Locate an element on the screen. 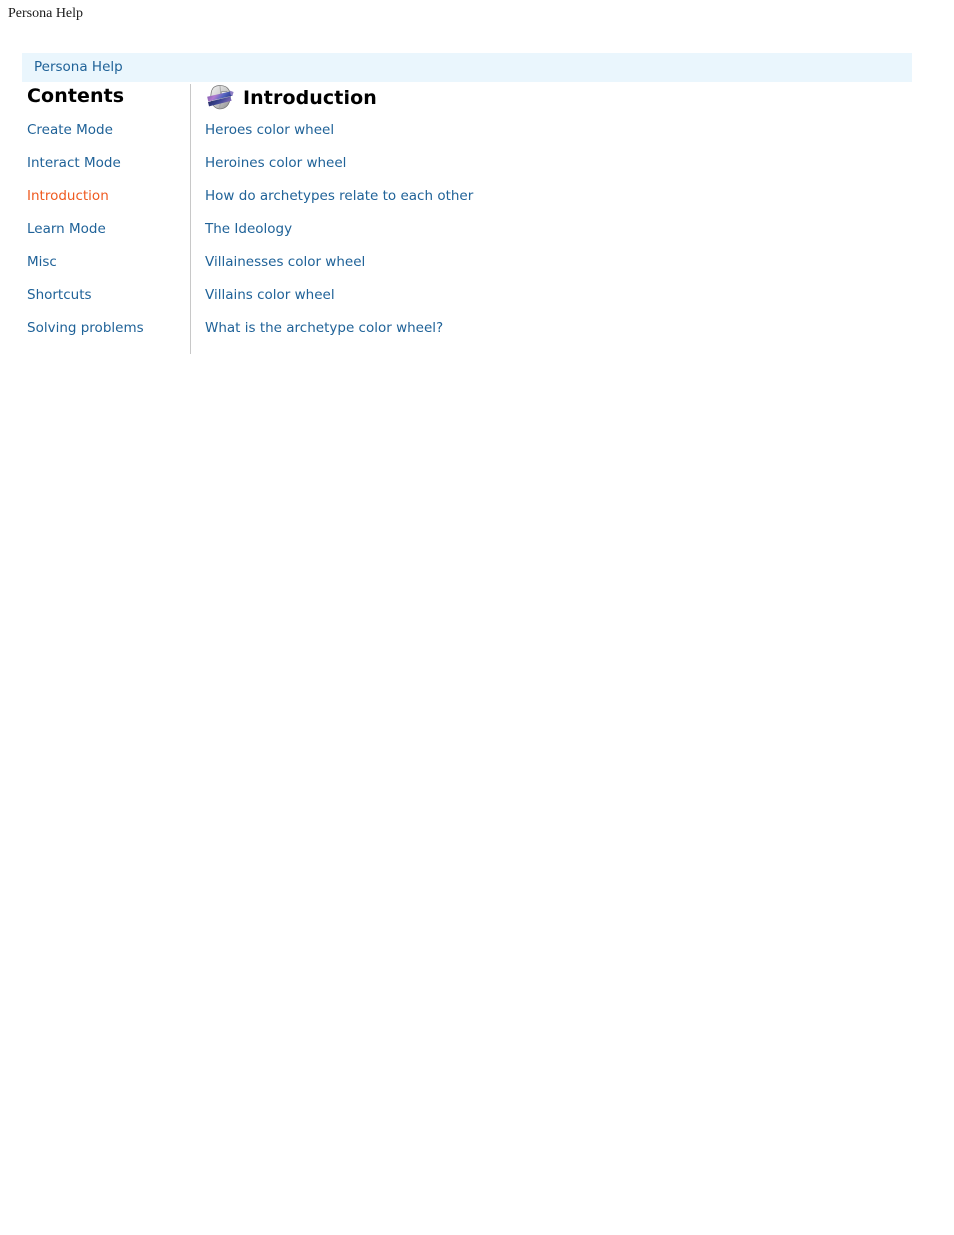 This screenshot has height=1235, width=954. sidebar-item-introduction: Introduction is located at coordinates (68, 196).